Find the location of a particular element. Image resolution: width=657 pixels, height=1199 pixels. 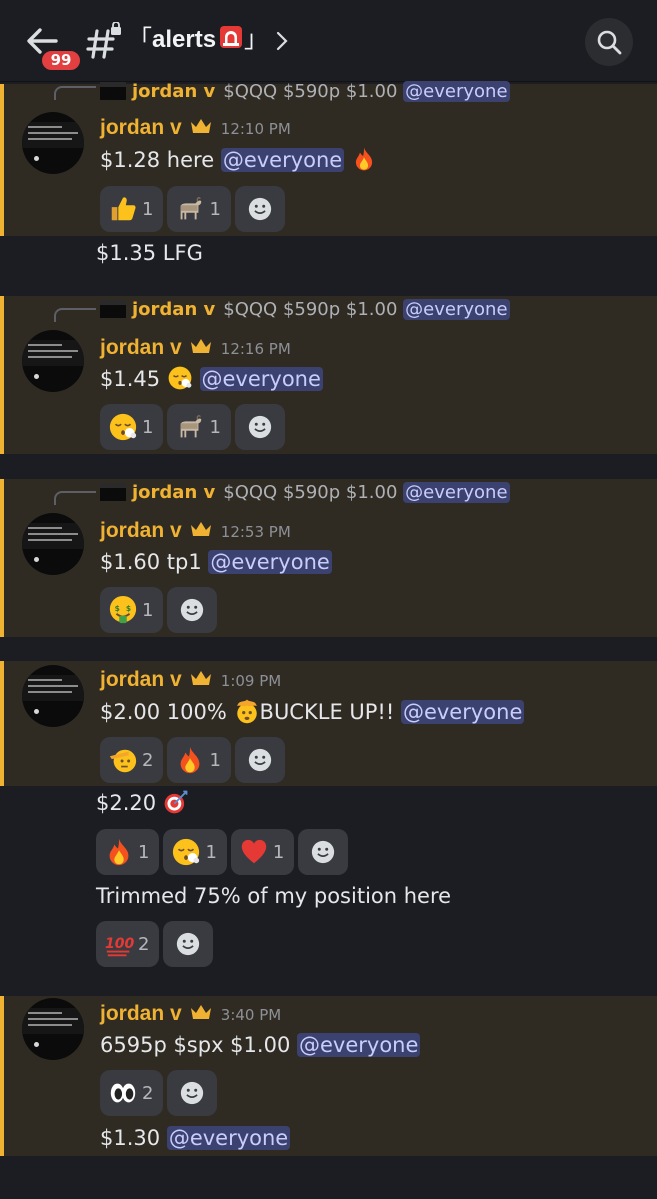

followup-message: $1.30 @everyone is located at coordinates (195, 1138).